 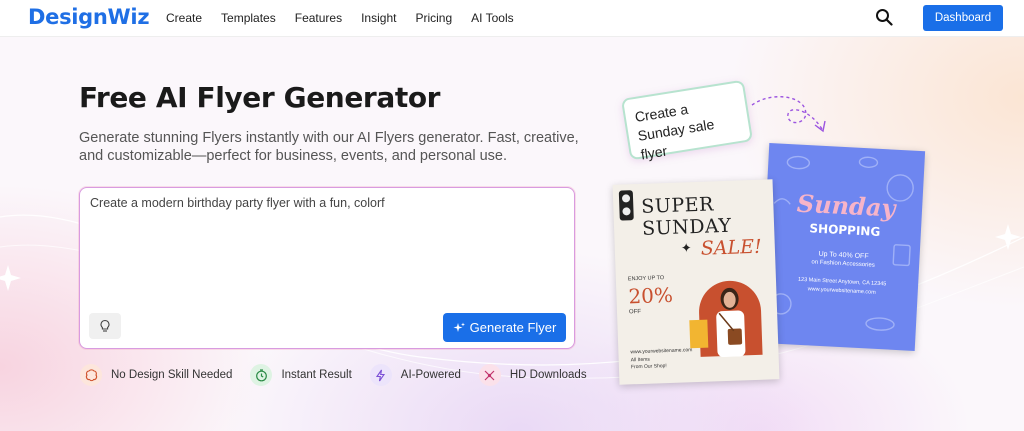 What do you see at coordinates (787, 113) in the screenshot?
I see `dashed-arrow` at bounding box center [787, 113].